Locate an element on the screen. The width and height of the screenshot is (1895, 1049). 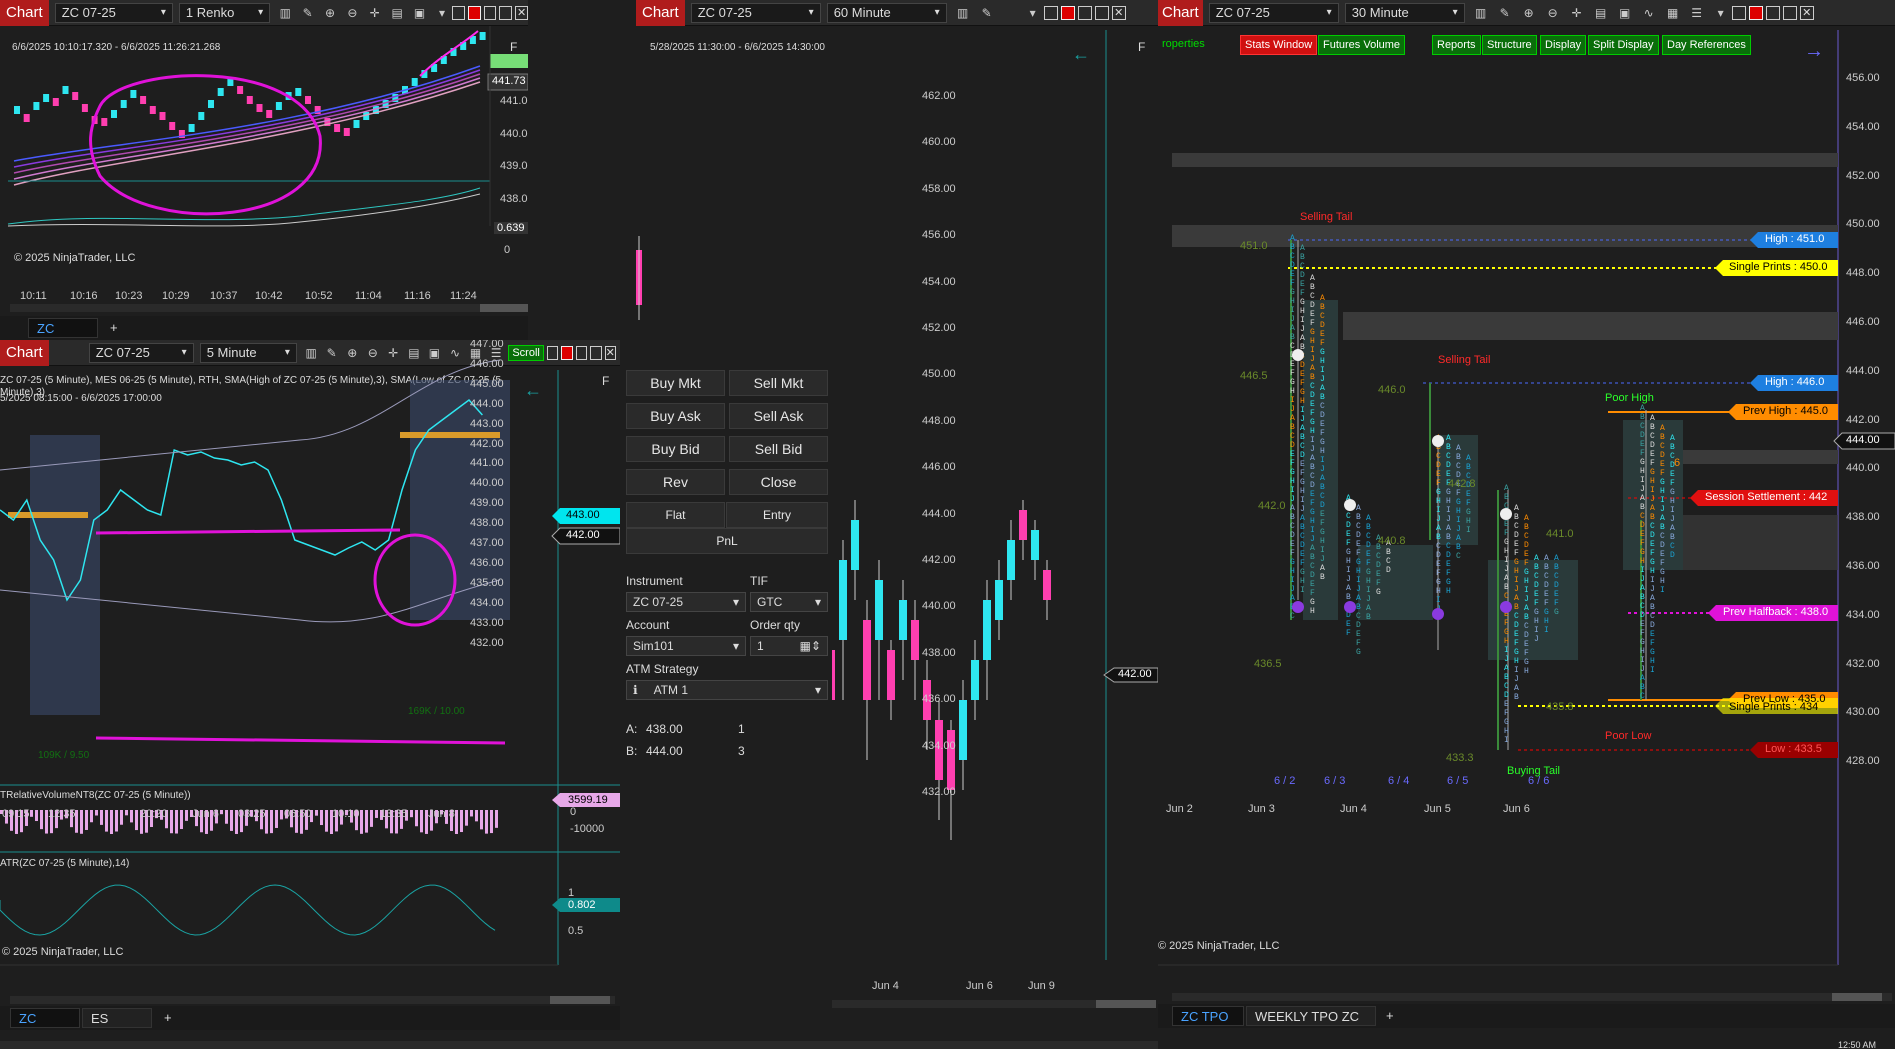
bracket-a-qty: 1 is located at coordinates (741, 729).